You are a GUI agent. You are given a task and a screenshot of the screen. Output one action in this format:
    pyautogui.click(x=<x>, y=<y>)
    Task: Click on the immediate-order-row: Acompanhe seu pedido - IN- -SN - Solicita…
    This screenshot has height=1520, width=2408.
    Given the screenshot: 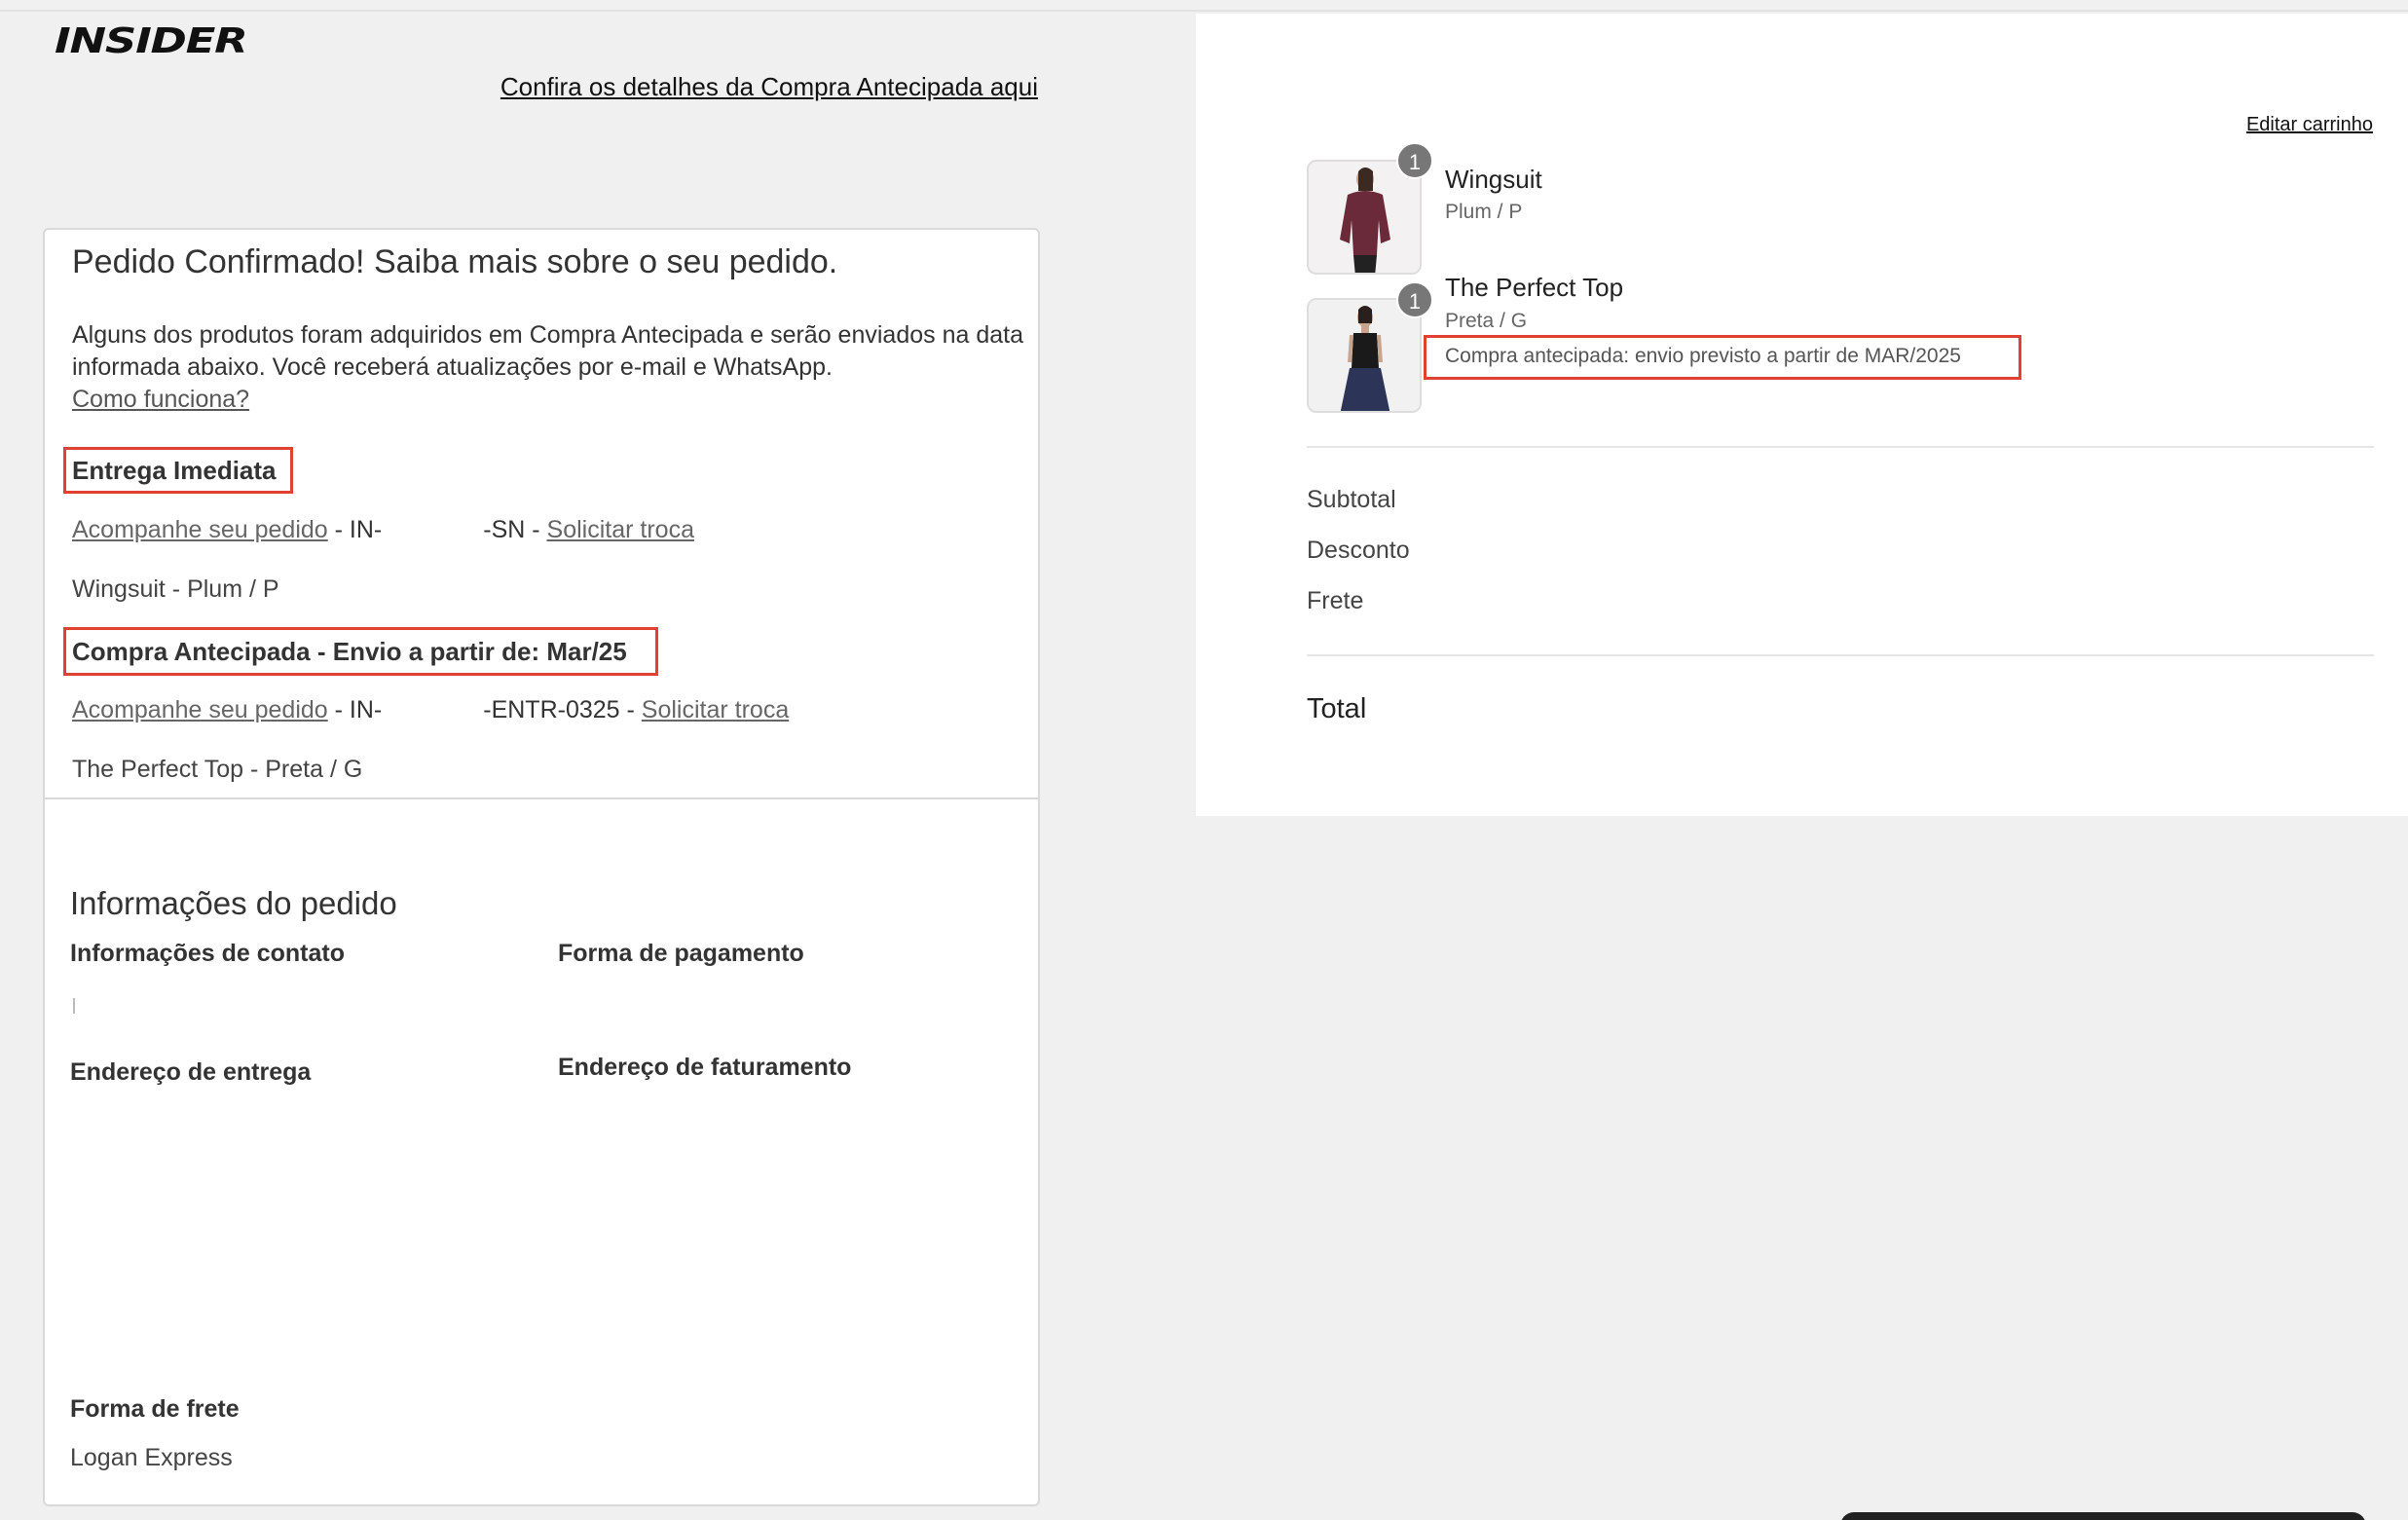 What is the action you would take?
    pyautogui.click(x=383, y=530)
    